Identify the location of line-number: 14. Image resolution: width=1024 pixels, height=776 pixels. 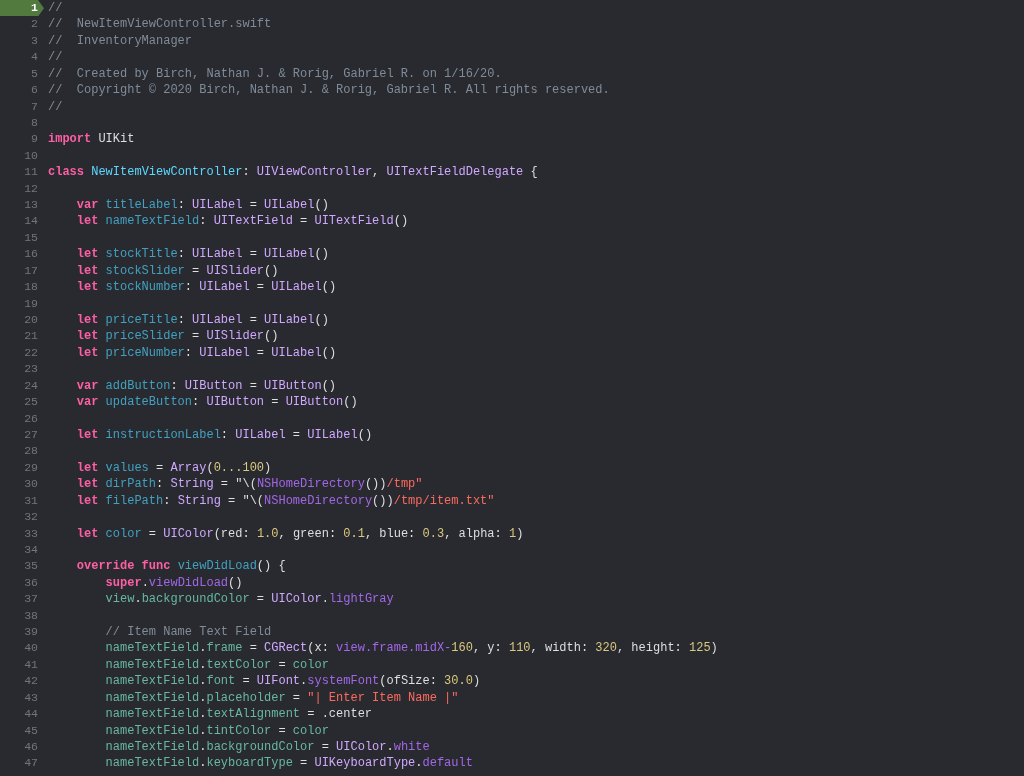
(30, 221).